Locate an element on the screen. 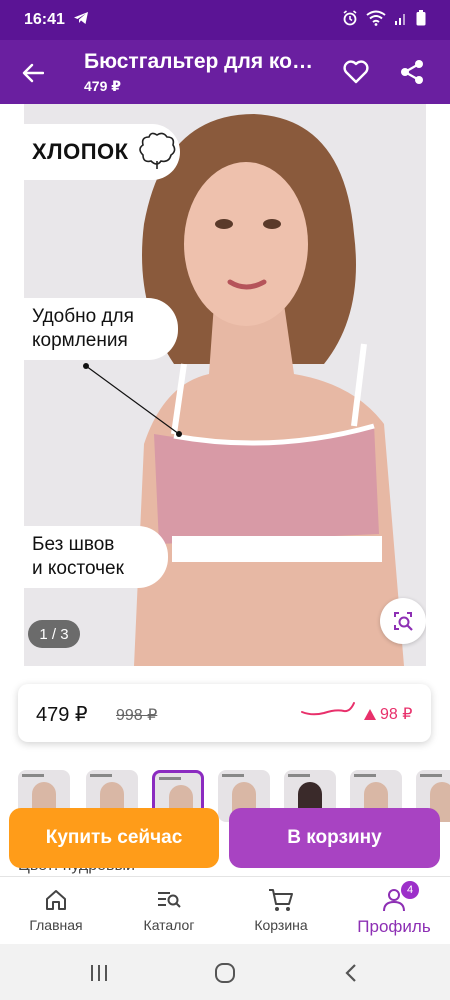 Image resolution: width=450 pixels, height=1000 pixels. share-icon is located at coordinates (412, 72).